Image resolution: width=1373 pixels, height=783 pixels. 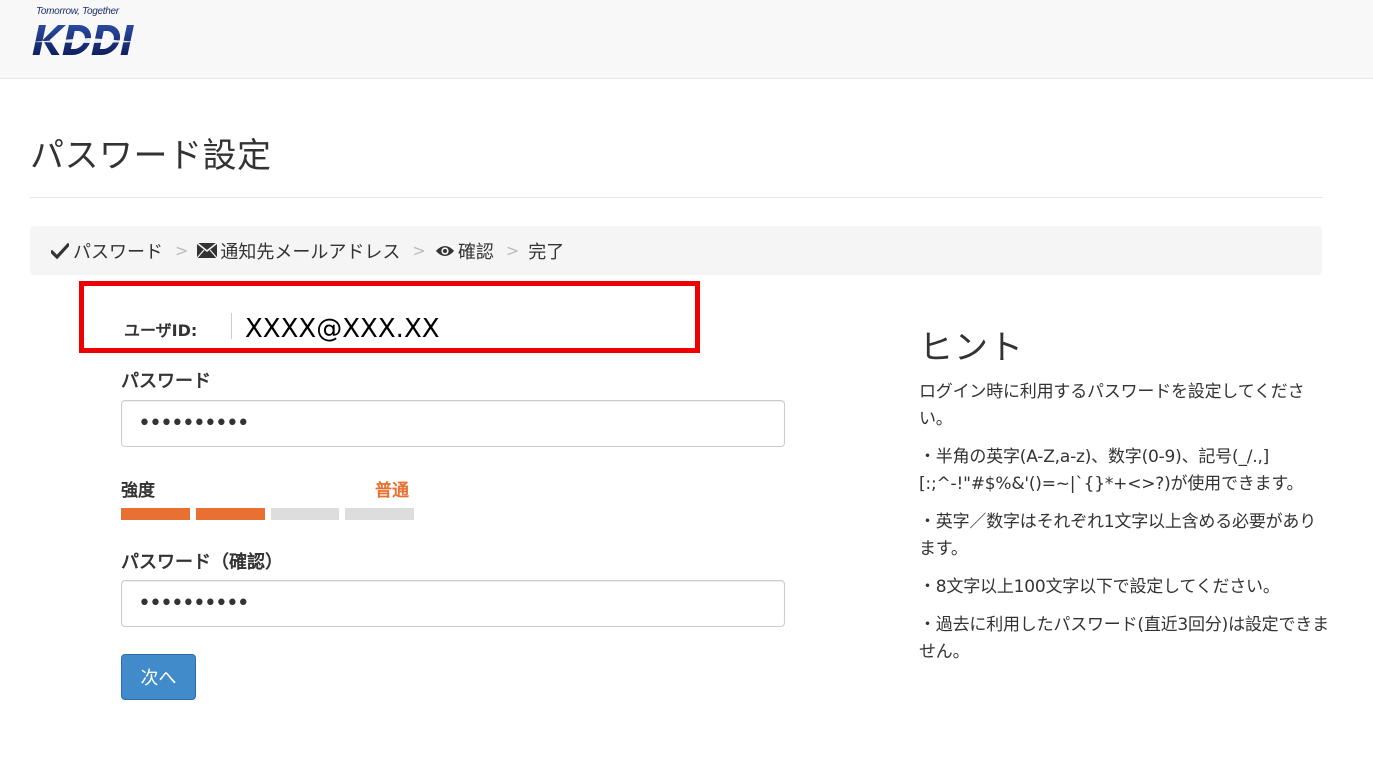 What do you see at coordinates (1099, 587) in the screenshot?
I see `hint-paragraph: ・8文字以上100文字以下で設定してください。` at bounding box center [1099, 587].